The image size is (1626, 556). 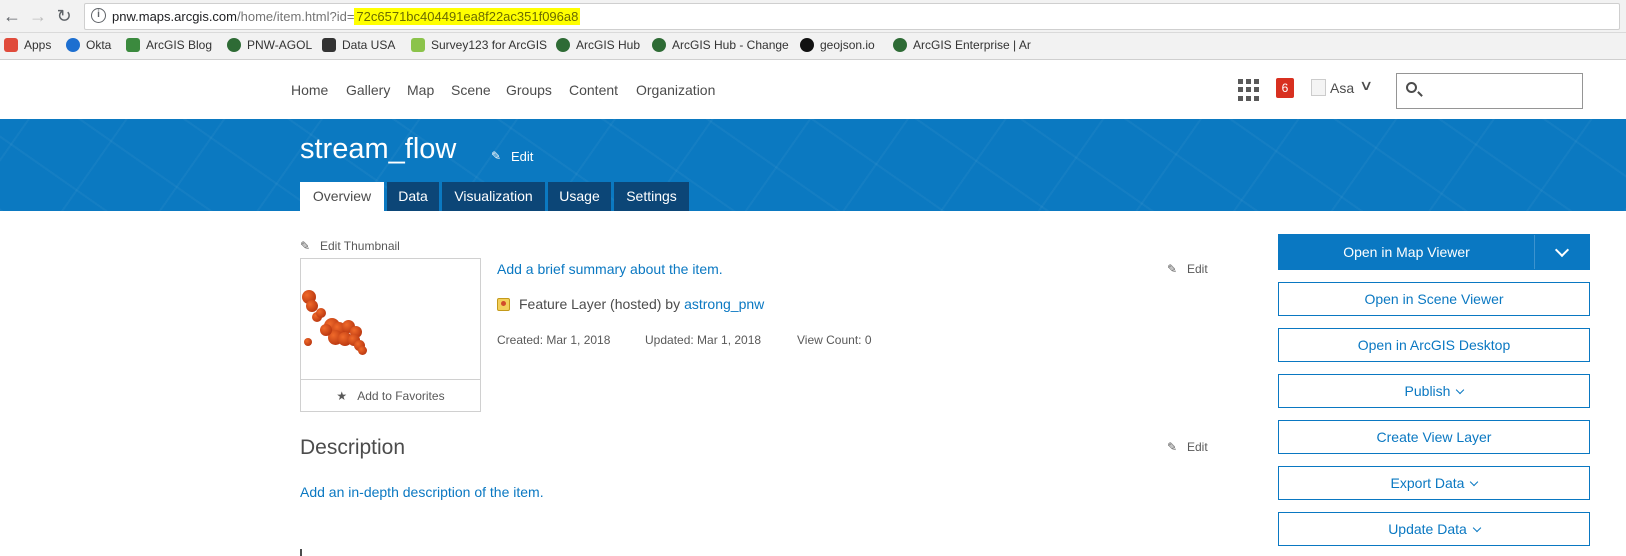 I want to click on title-edit-button: ✎ Edit, so click(x=512, y=156).